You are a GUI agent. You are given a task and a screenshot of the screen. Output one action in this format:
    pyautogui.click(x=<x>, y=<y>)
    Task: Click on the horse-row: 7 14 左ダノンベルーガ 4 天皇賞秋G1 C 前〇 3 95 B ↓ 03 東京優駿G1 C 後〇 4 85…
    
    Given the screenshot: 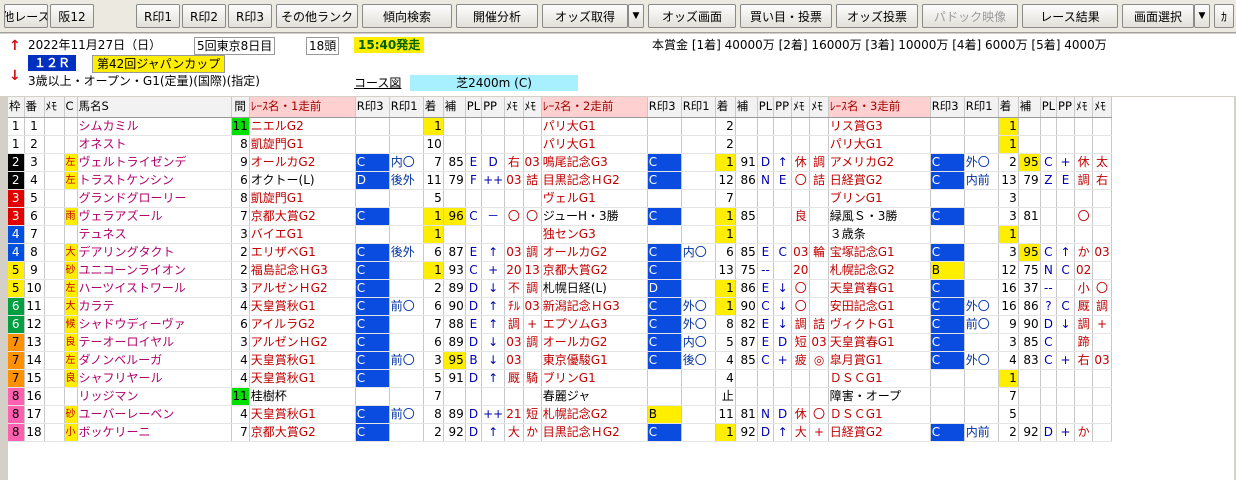 What is the action you would take?
    pyautogui.click(x=560, y=360)
    